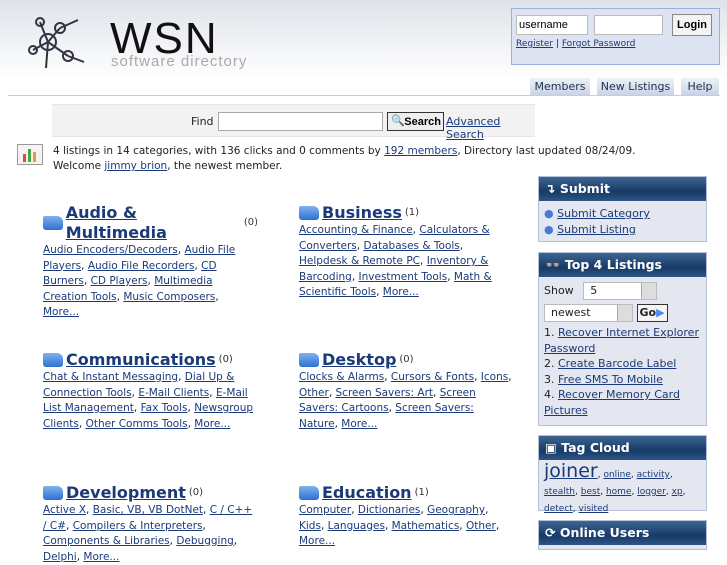 The image size is (727, 565). What do you see at coordinates (677, 492) in the screenshot?
I see `tag-link: xp` at bounding box center [677, 492].